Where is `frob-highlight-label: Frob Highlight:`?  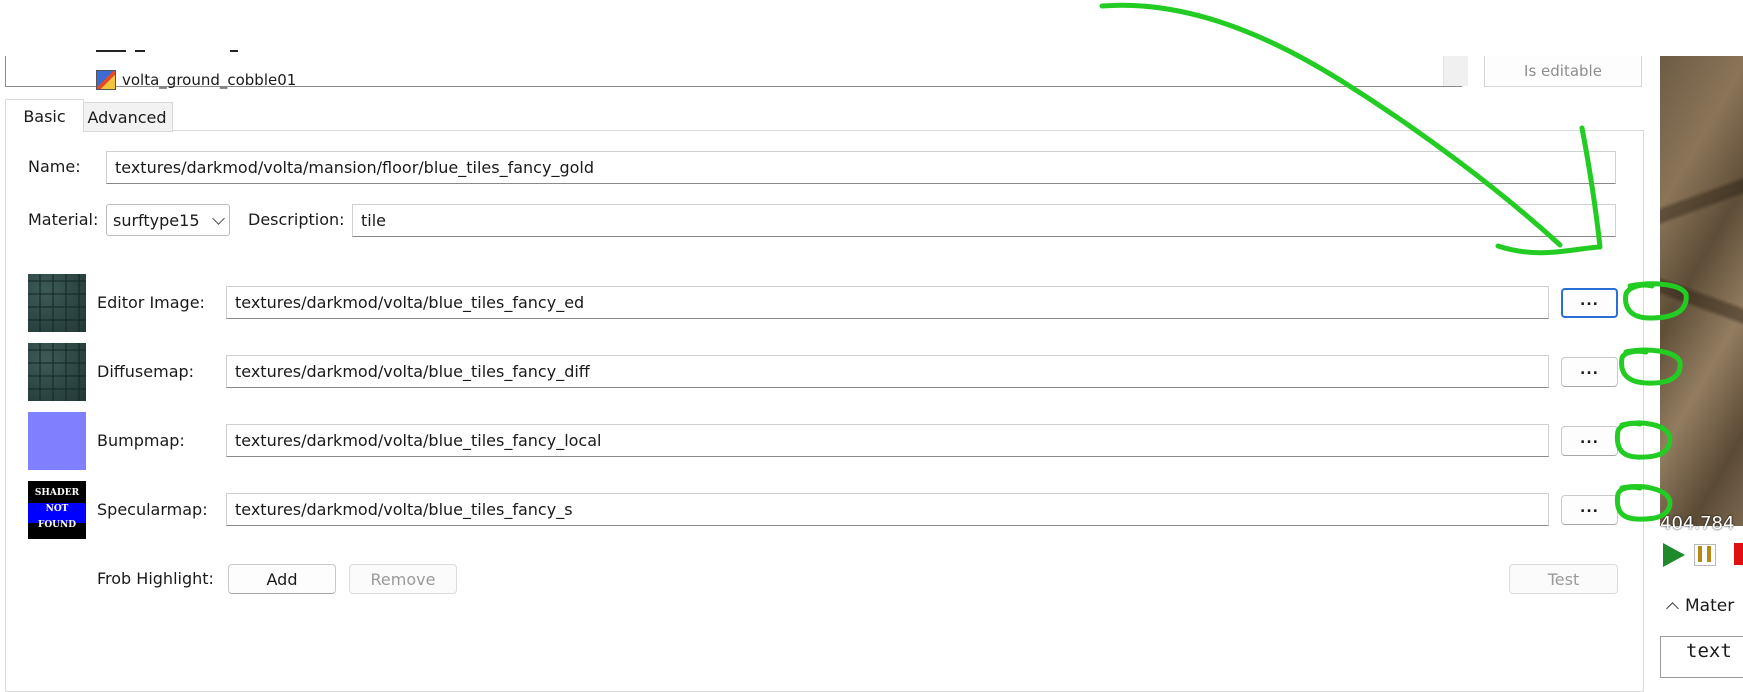 frob-highlight-label: Frob Highlight: is located at coordinates (155, 578).